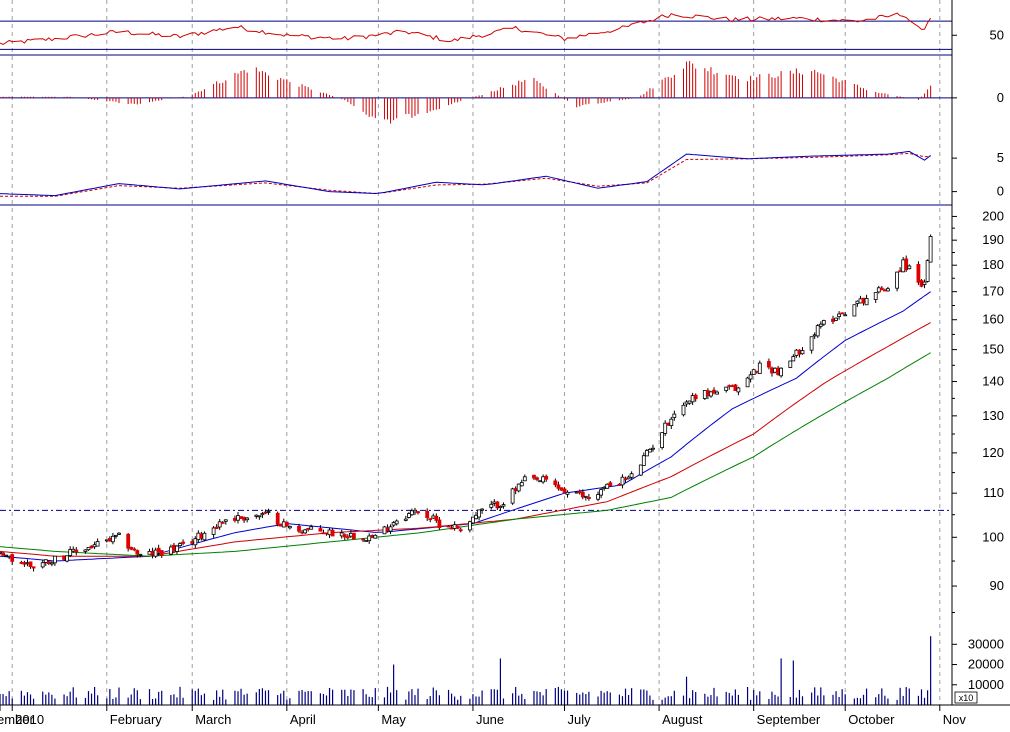 The height and width of the screenshot is (732, 1010). I want to click on price-tick-label: 100, so click(993, 536).